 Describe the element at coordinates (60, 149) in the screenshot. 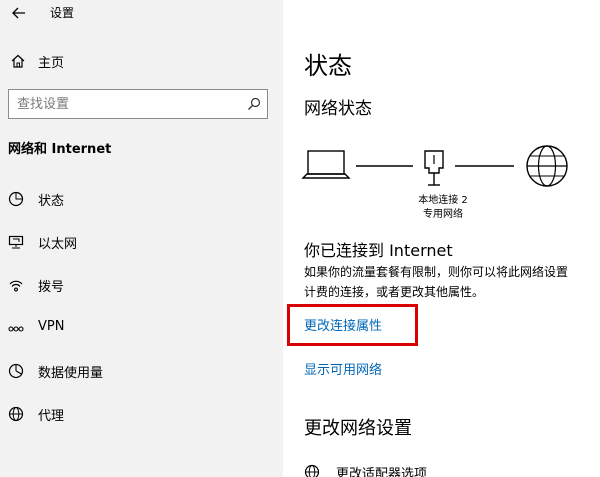

I see `section-heading: 网络和 Internet` at that location.